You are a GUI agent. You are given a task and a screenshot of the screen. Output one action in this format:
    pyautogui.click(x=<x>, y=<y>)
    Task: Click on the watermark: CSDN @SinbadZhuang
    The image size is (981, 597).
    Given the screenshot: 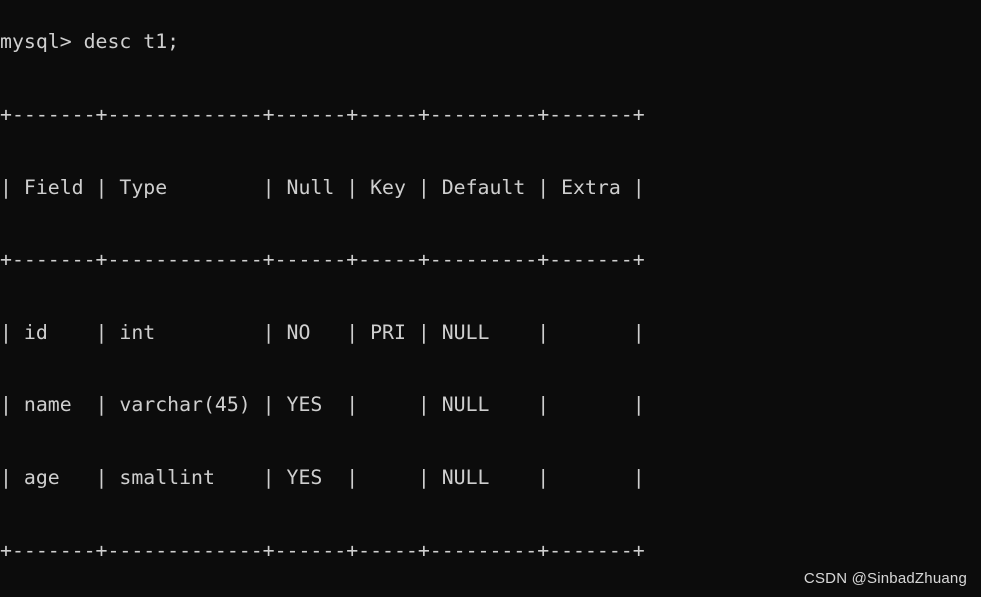 What is the action you would take?
    pyautogui.click(x=885, y=578)
    